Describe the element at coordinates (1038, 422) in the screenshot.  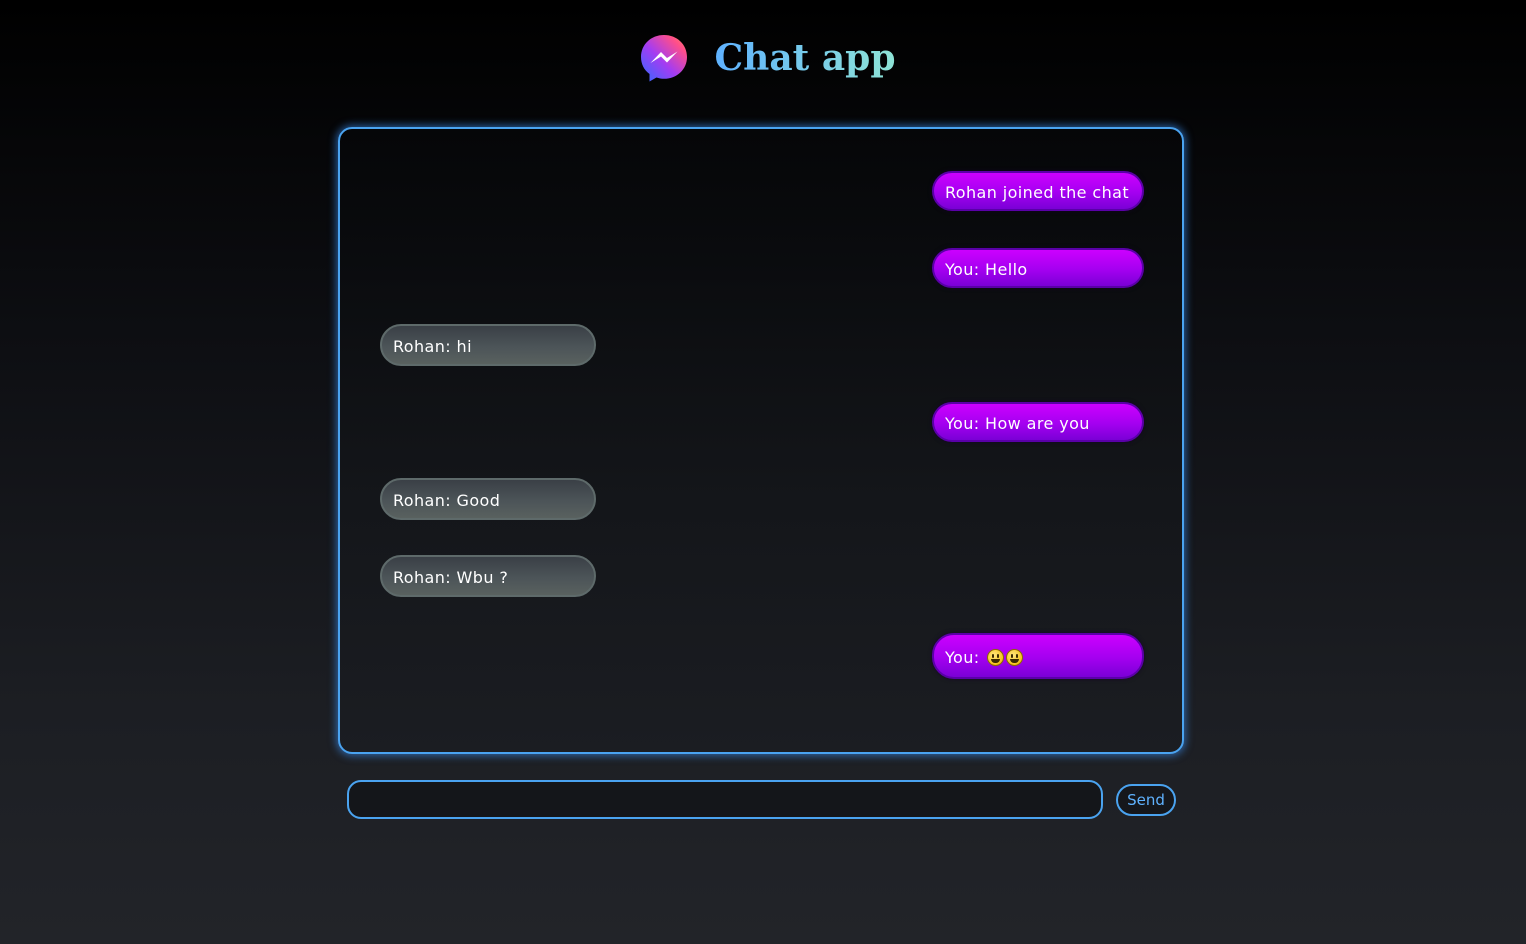
I see `outgoing-message: You: How are you` at that location.